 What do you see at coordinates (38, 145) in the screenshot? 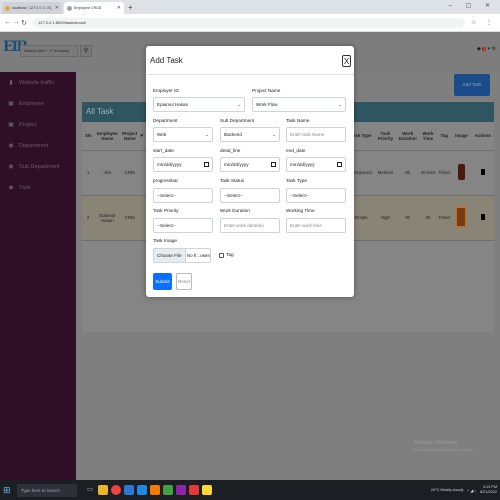
I see `sidebar-item-department: ◉ Department` at bounding box center [38, 145].